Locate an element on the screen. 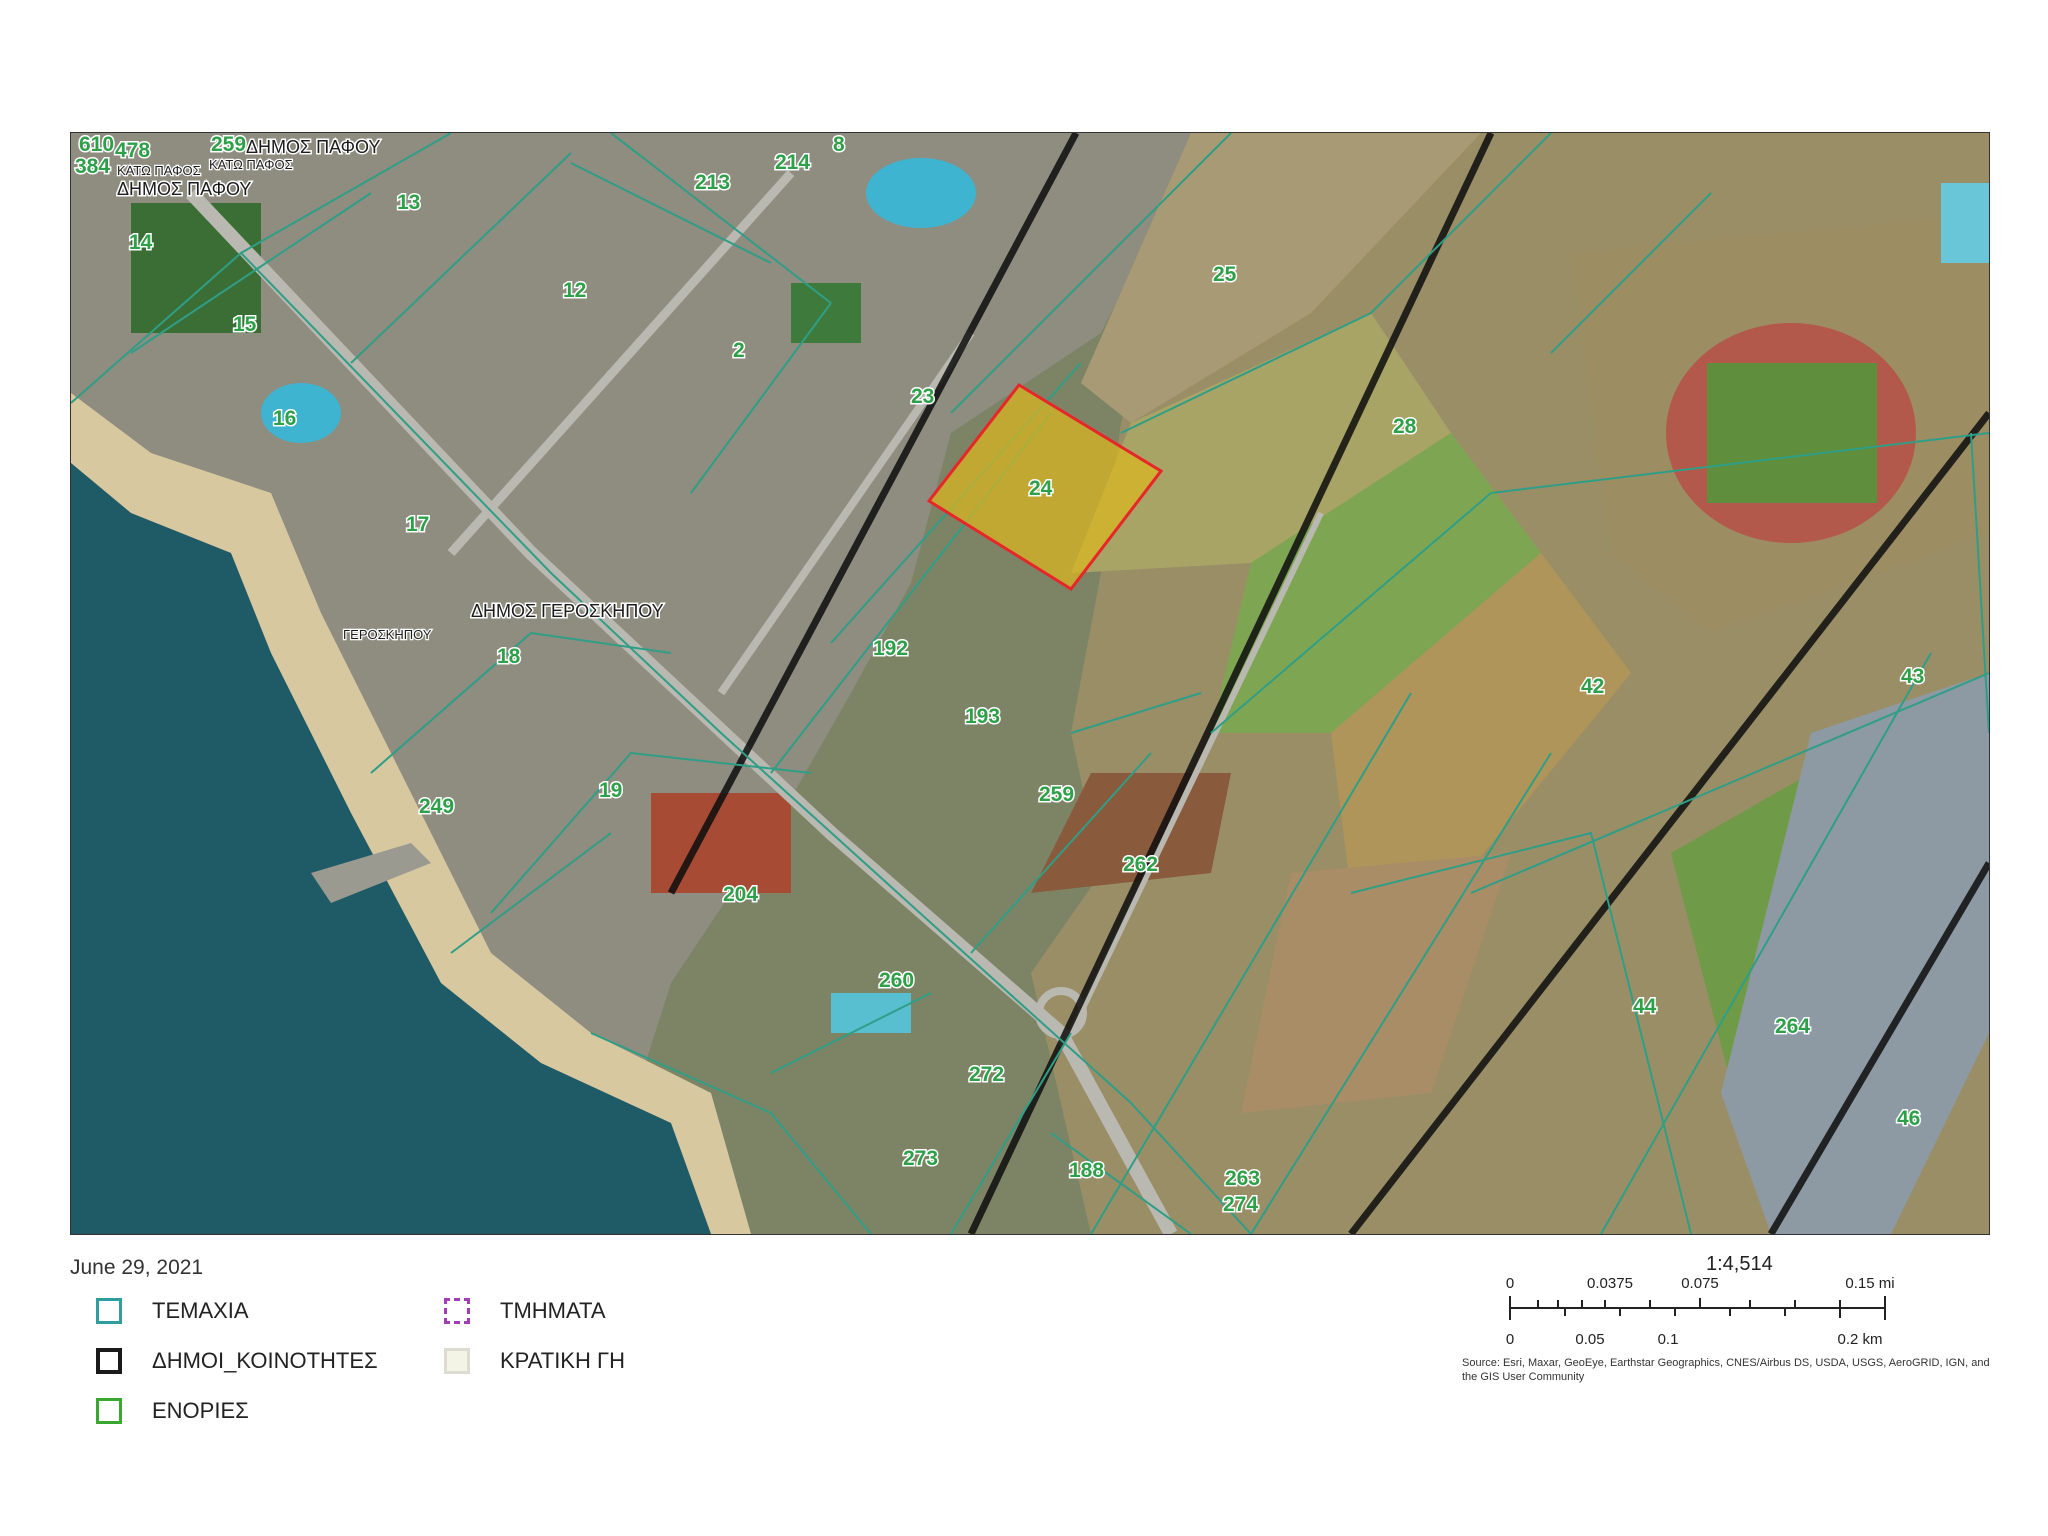 This screenshot has height=1536, width=2048. legend-swatch-sections is located at coordinates (457, 1311).